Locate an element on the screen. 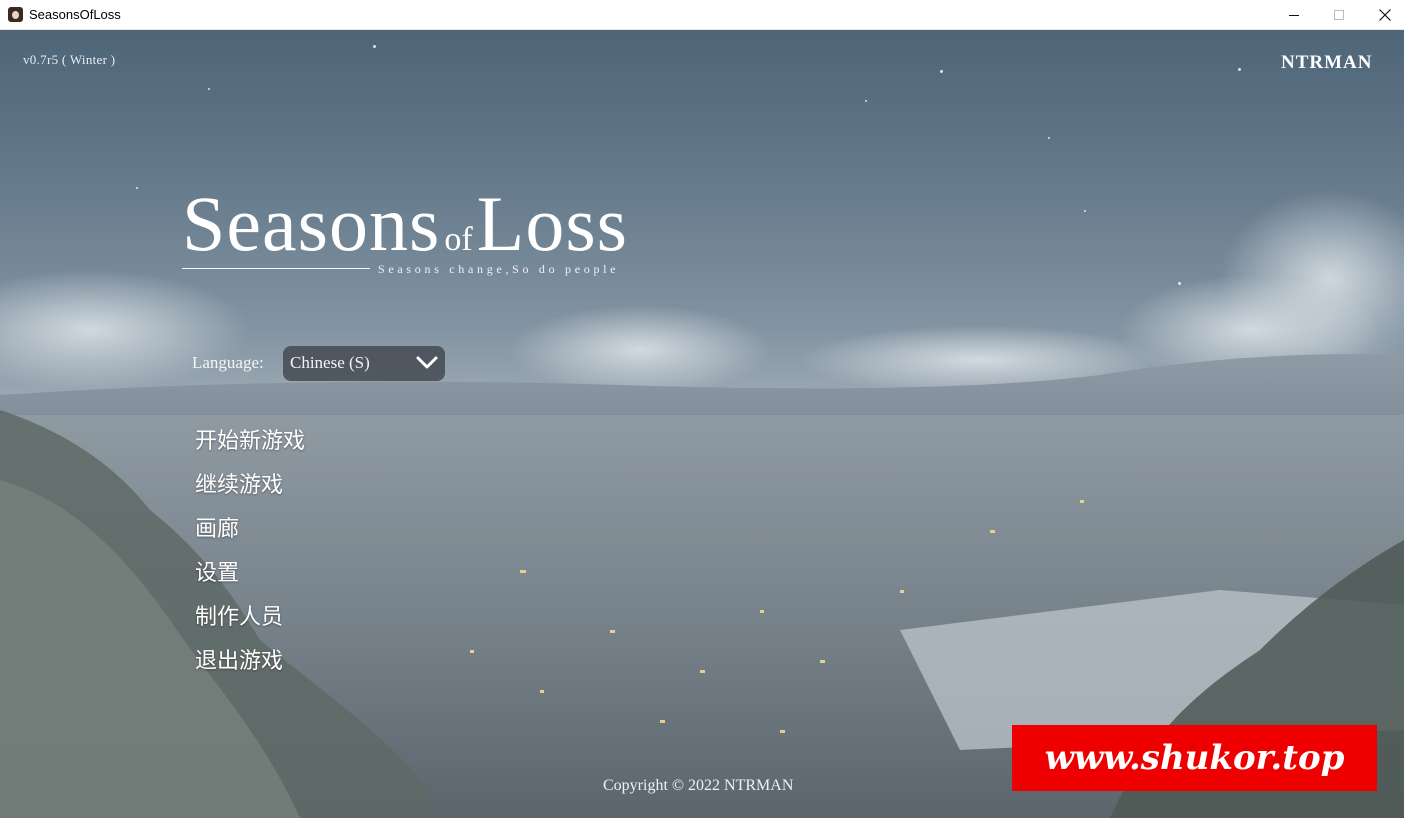  maximize-button is located at coordinates (1339, 15).